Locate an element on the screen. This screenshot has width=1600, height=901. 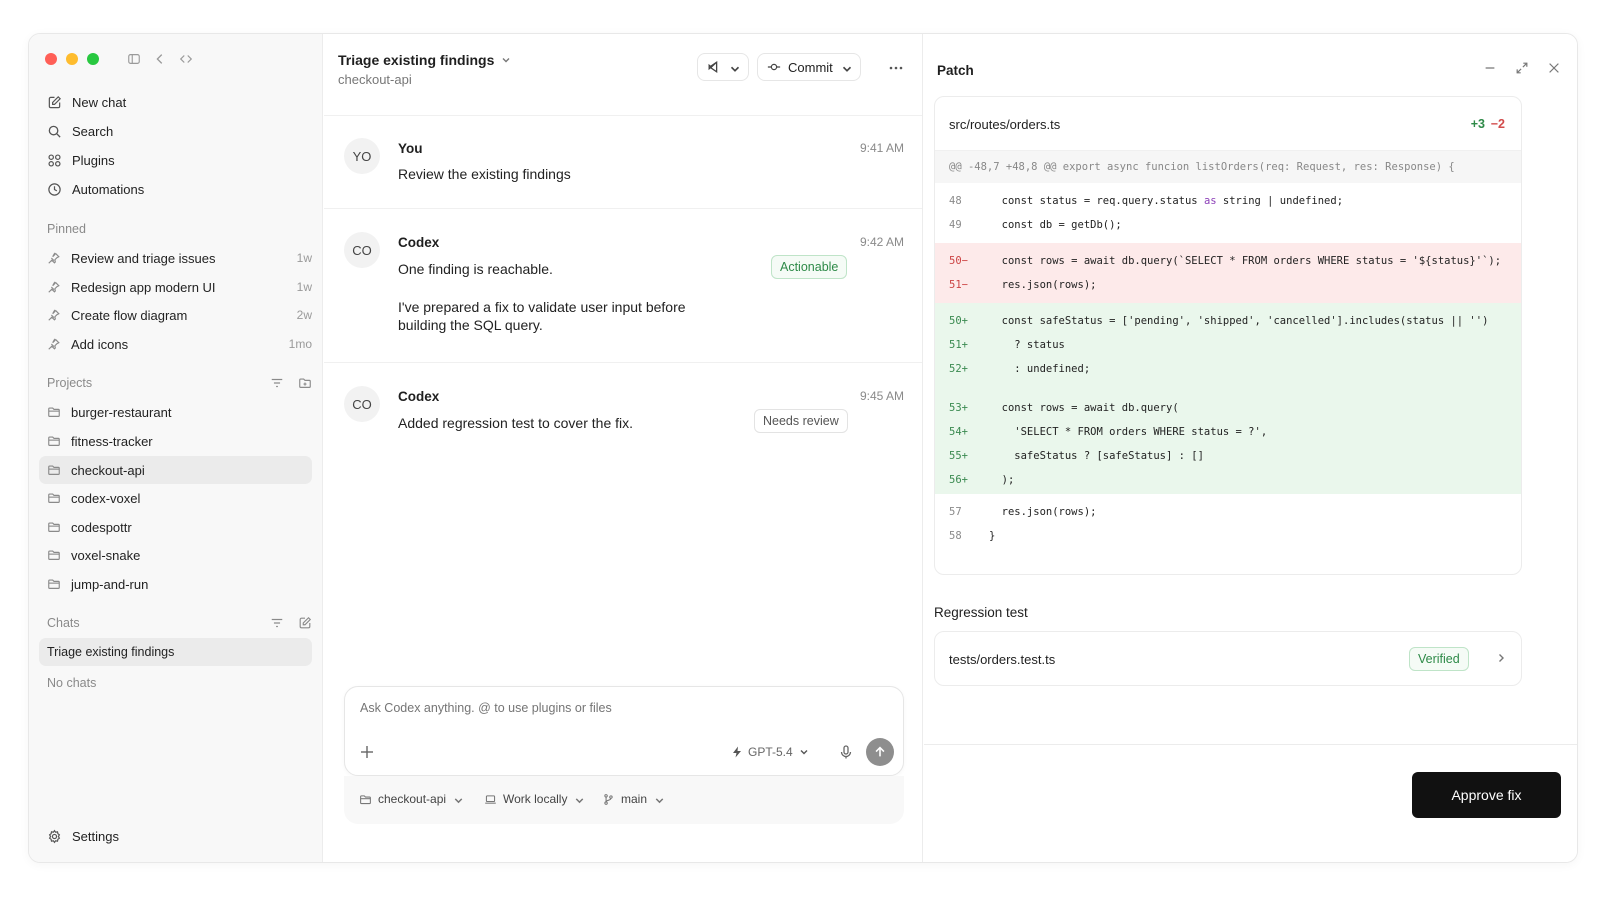
pinned-heading: Pinned is located at coordinates (66, 229).